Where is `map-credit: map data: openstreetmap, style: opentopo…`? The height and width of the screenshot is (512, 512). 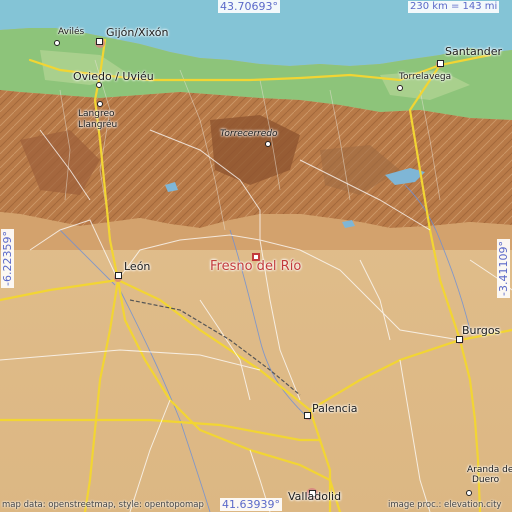
map-credit: map data: openstreetmap, style: opentopo… is located at coordinates (103, 505).